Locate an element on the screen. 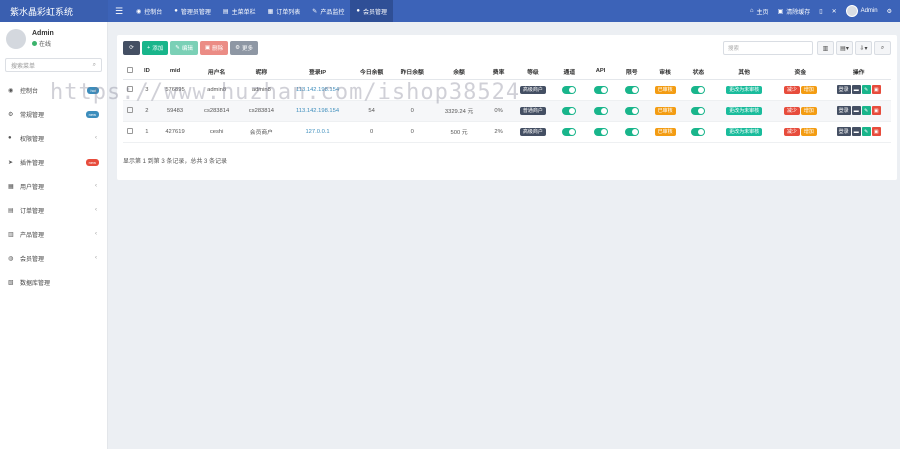  sidebar-item: ➤ 插件管理 new is located at coordinates (53, 162).